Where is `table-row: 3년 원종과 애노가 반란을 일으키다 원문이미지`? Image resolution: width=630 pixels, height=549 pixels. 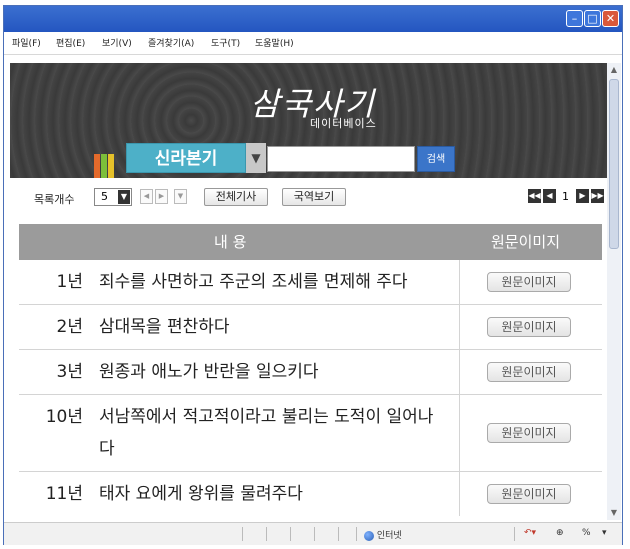 table-row: 3년 원종과 애노가 반란을 일으키다 원문이미지 is located at coordinates (310, 372).